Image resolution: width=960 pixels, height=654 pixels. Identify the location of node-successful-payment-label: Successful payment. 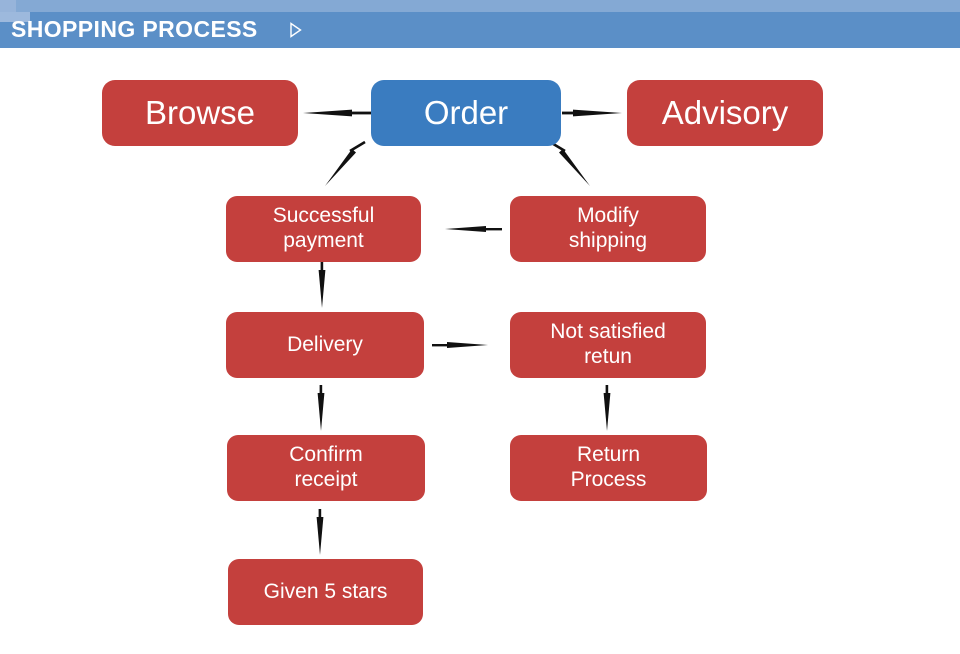
(323, 228).